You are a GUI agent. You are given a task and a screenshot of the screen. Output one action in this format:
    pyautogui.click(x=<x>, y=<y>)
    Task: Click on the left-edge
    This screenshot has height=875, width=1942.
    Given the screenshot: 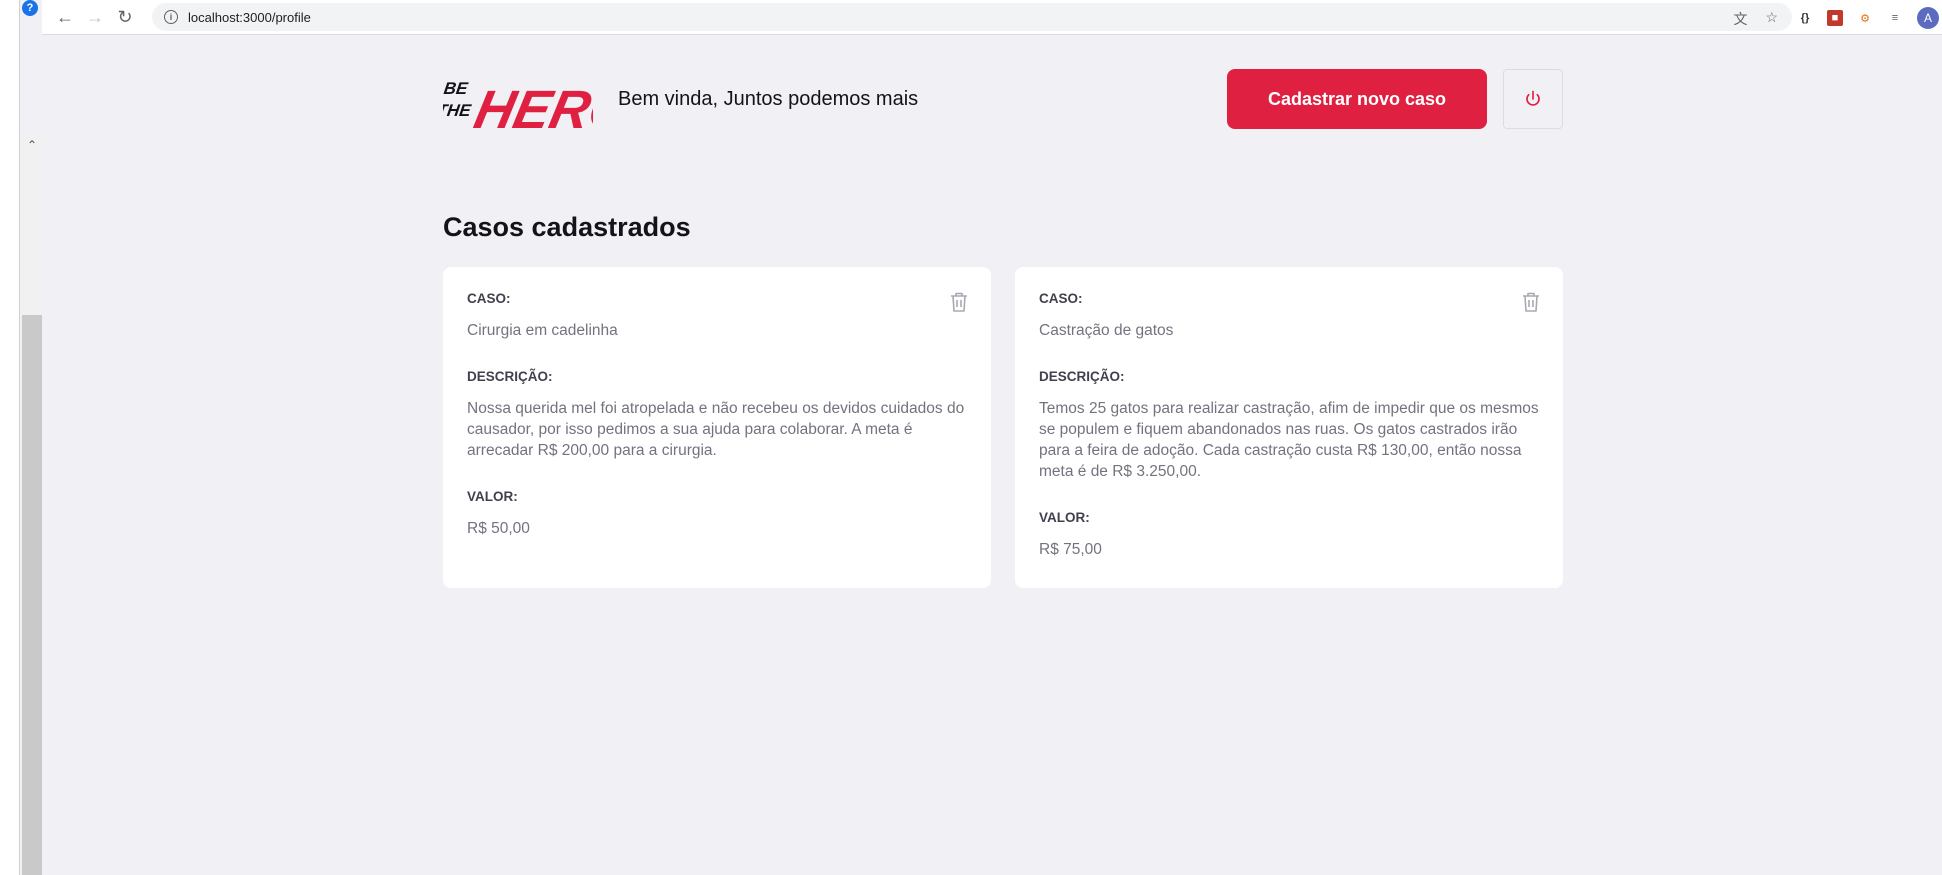 What is the action you would take?
    pyautogui.click(x=10, y=437)
    